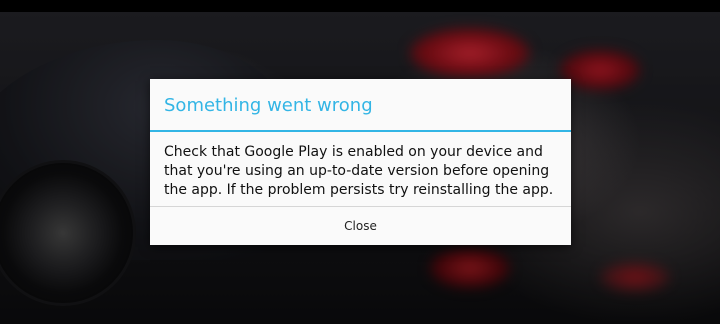 This screenshot has width=720, height=324. What do you see at coordinates (360, 226) in the screenshot?
I see `close-button: Close` at bounding box center [360, 226].